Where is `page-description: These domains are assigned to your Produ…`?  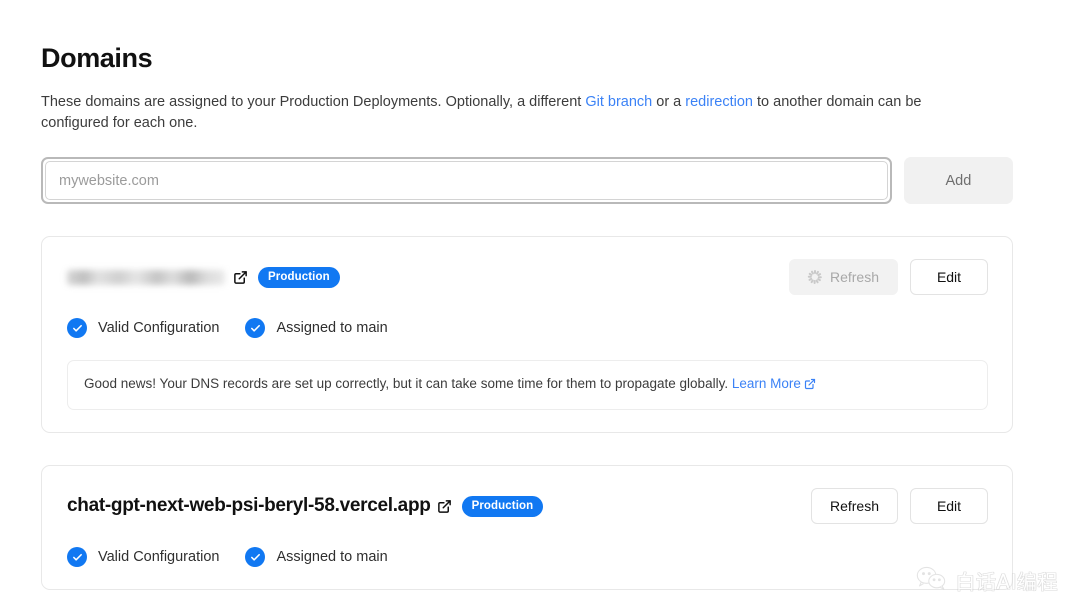
page-description: These domains are assigned to your Produ… is located at coordinates (511, 104).